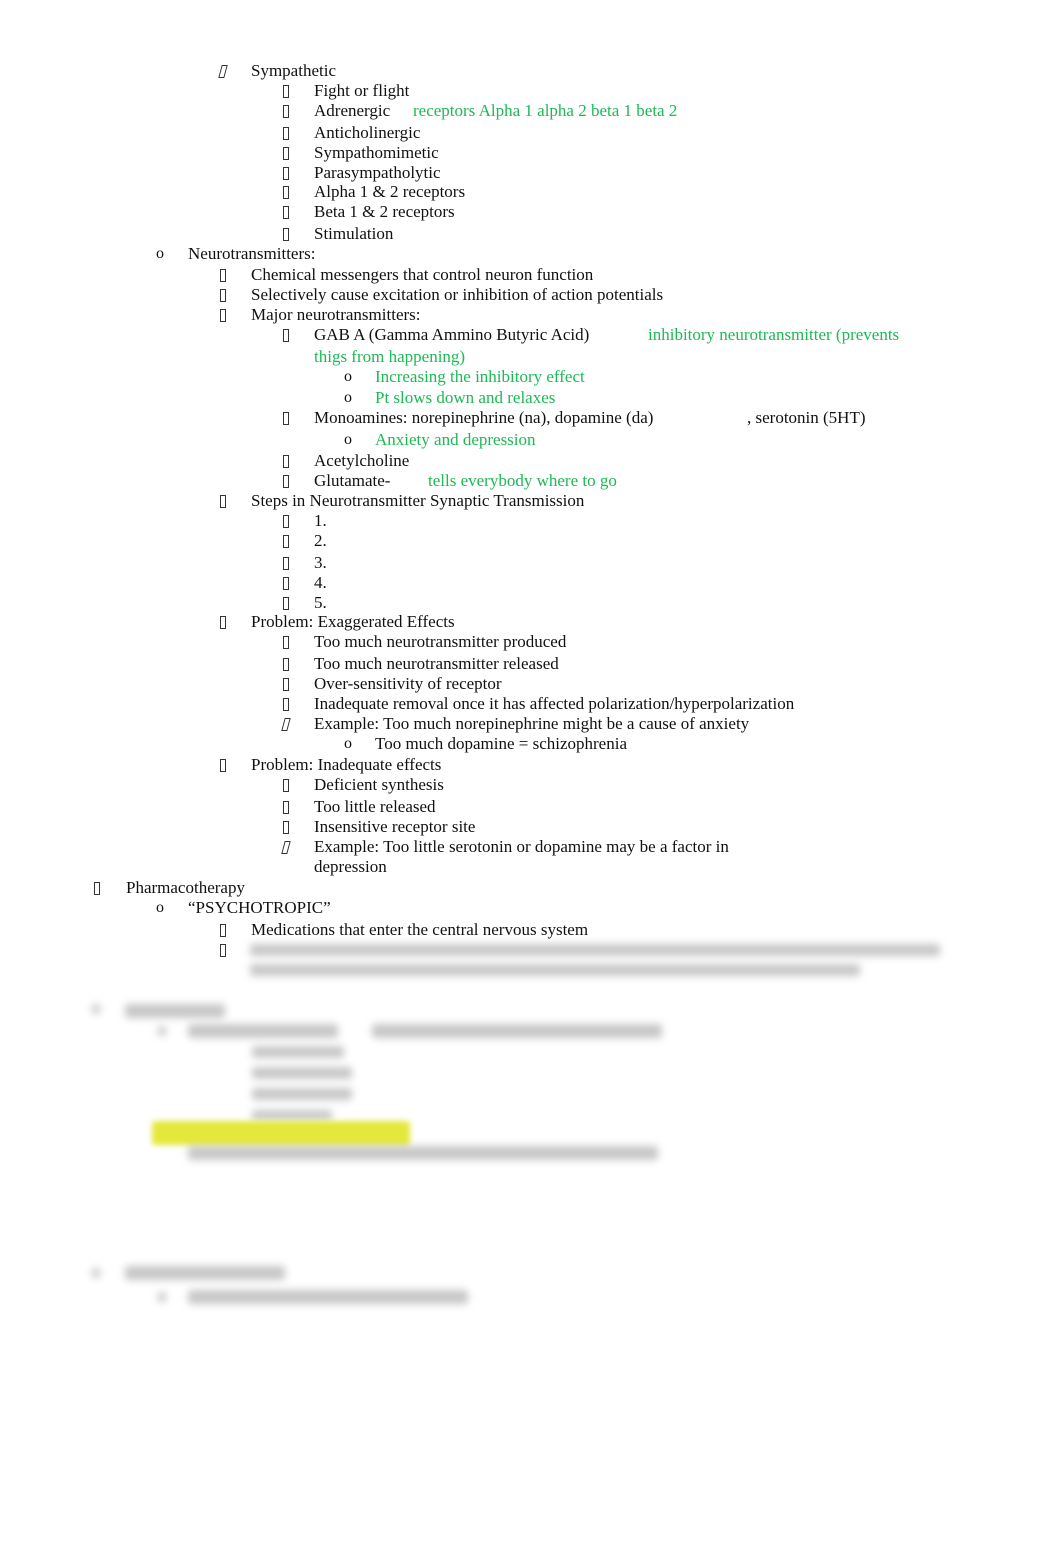 This screenshot has width=1062, height=1561. What do you see at coordinates (440, 641) in the screenshot?
I see `item-text: Too much neurotransmitter produced` at bounding box center [440, 641].